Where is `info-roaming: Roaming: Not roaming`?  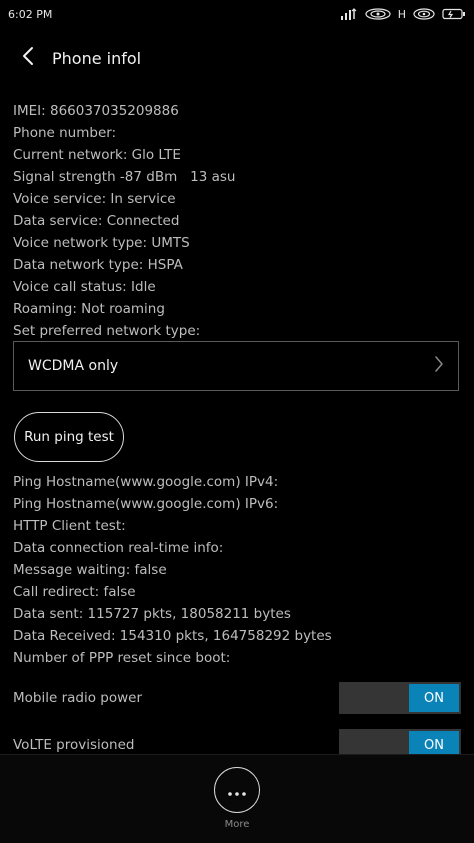
info-roaming: Roaming: Not roaming is located at coordinates (89, 309).